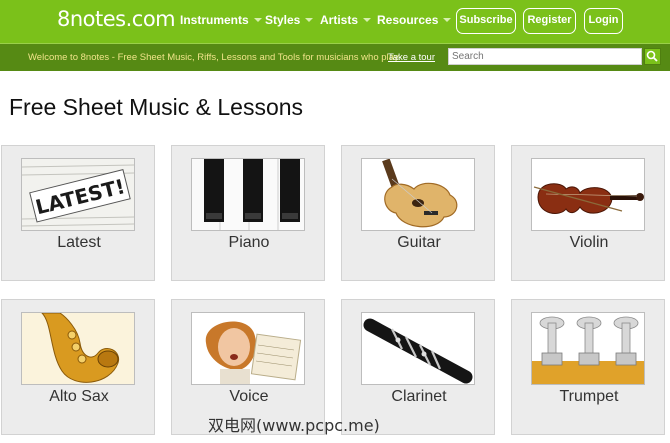  What do you see at coordinates (603, 21) in the screenshot?
I see `login-button: Login` at bounding box center [603, 21].